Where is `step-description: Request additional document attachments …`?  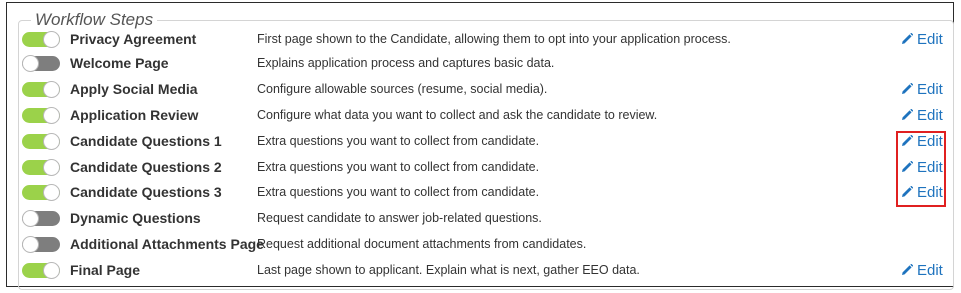
step-description: Request additional document attachments … is located at coordinates (422, 244).